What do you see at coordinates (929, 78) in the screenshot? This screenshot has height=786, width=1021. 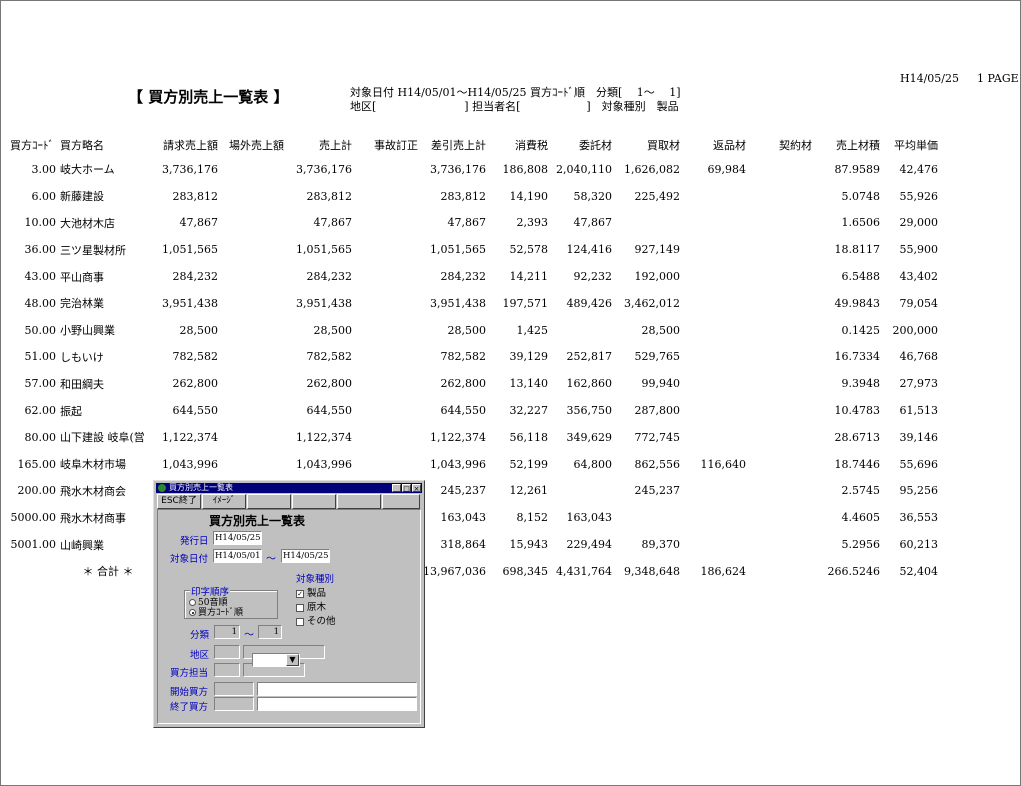 I see `report-date: H14/05/25` at bounding box center [929, 78].